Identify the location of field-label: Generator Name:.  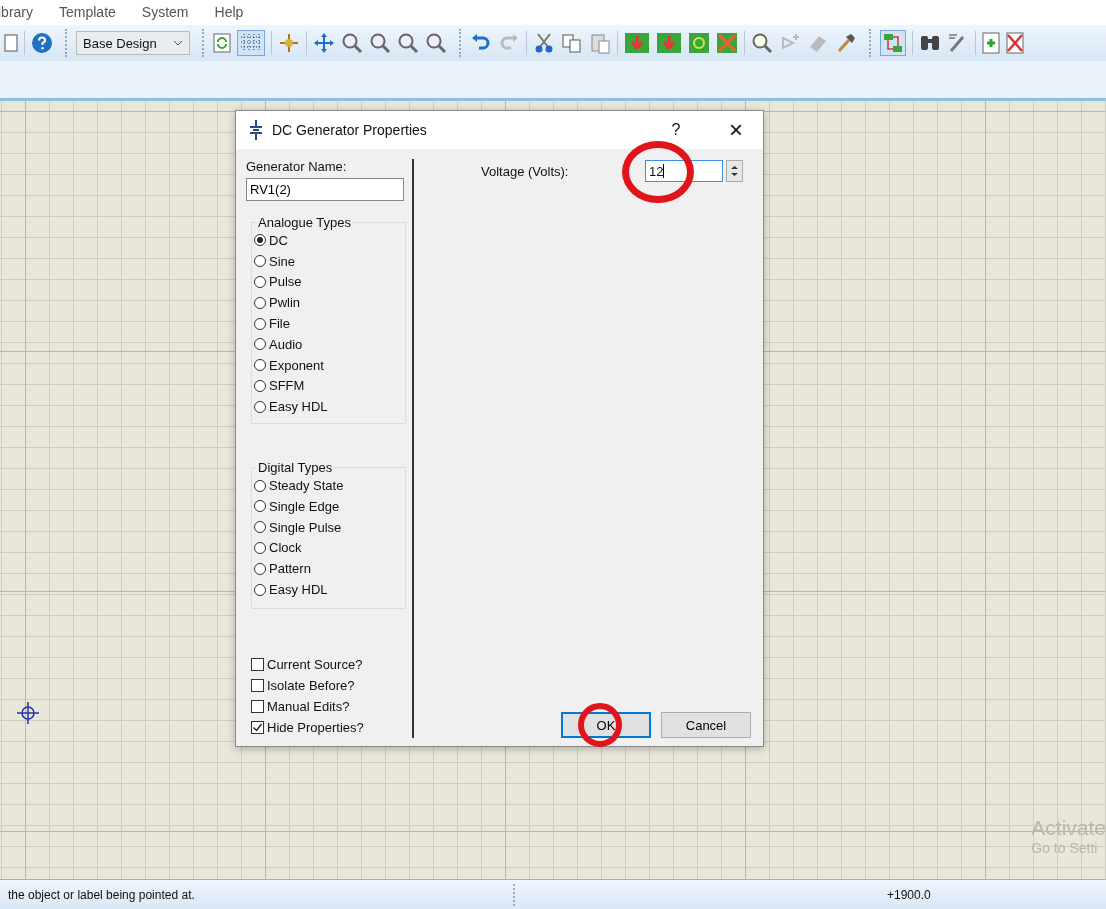
(297, 166).